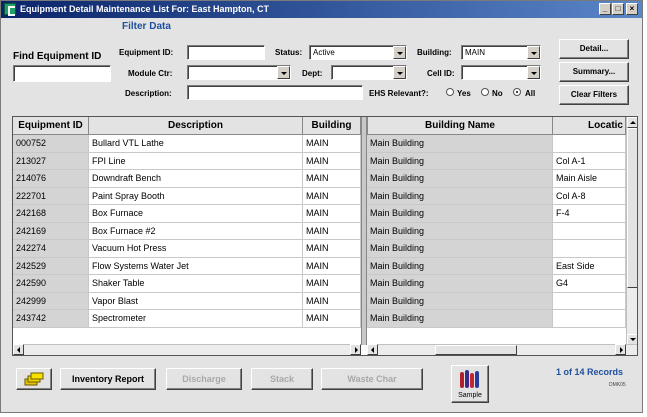 The height and width of the screenshot is (417, 647). I want to click on table-row: 243742 Spectrometer MAIN Main Building, so click(325, 319).